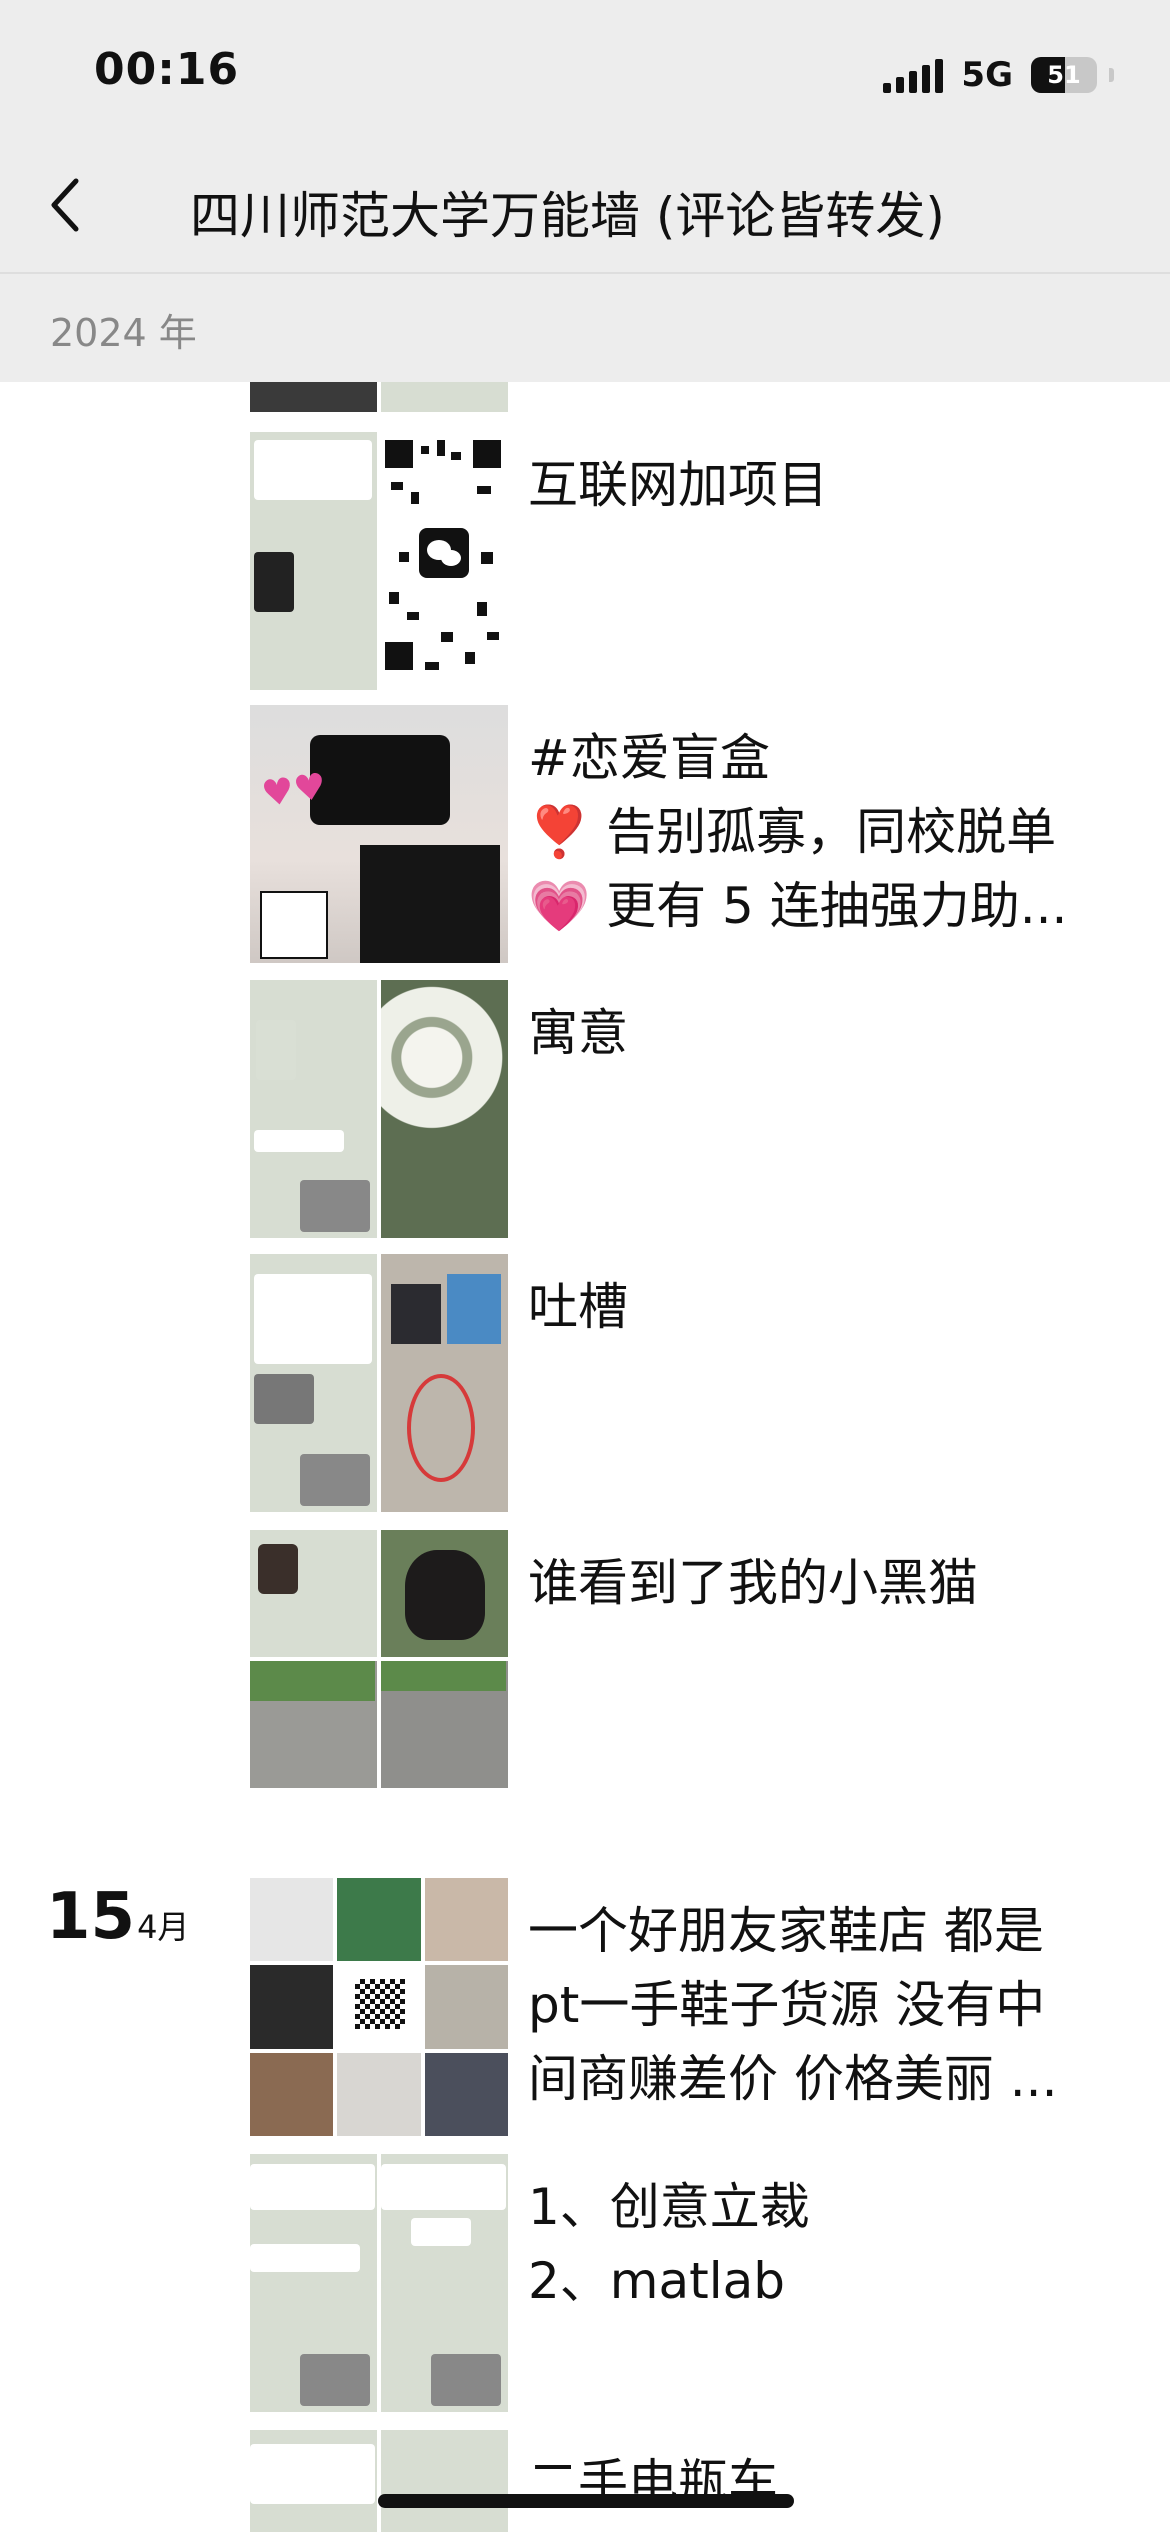 The height and width of the screenshot is (2532, 1170). Describe the element at coordinates (167, 69) in the screenshot. I see `status-time: 00:16` at that location.